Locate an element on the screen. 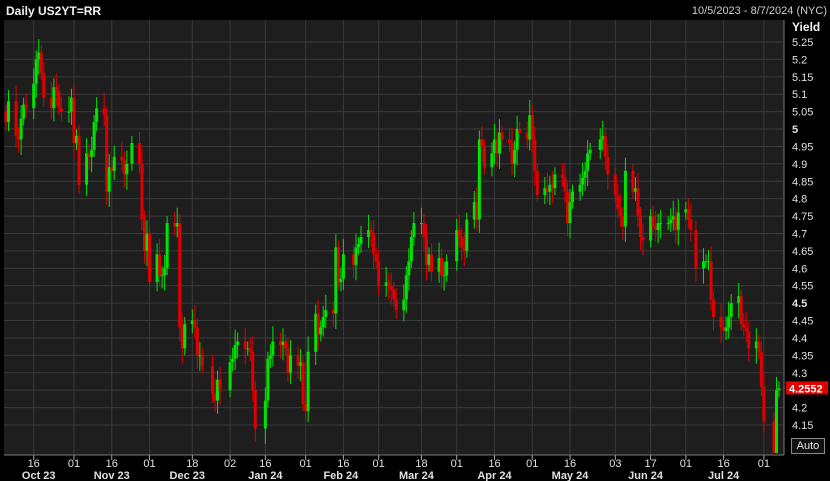 Image resolution: width=830 pixels, height=481 pixels. x-month-label: May 24 is located at coordinates (571, 475).